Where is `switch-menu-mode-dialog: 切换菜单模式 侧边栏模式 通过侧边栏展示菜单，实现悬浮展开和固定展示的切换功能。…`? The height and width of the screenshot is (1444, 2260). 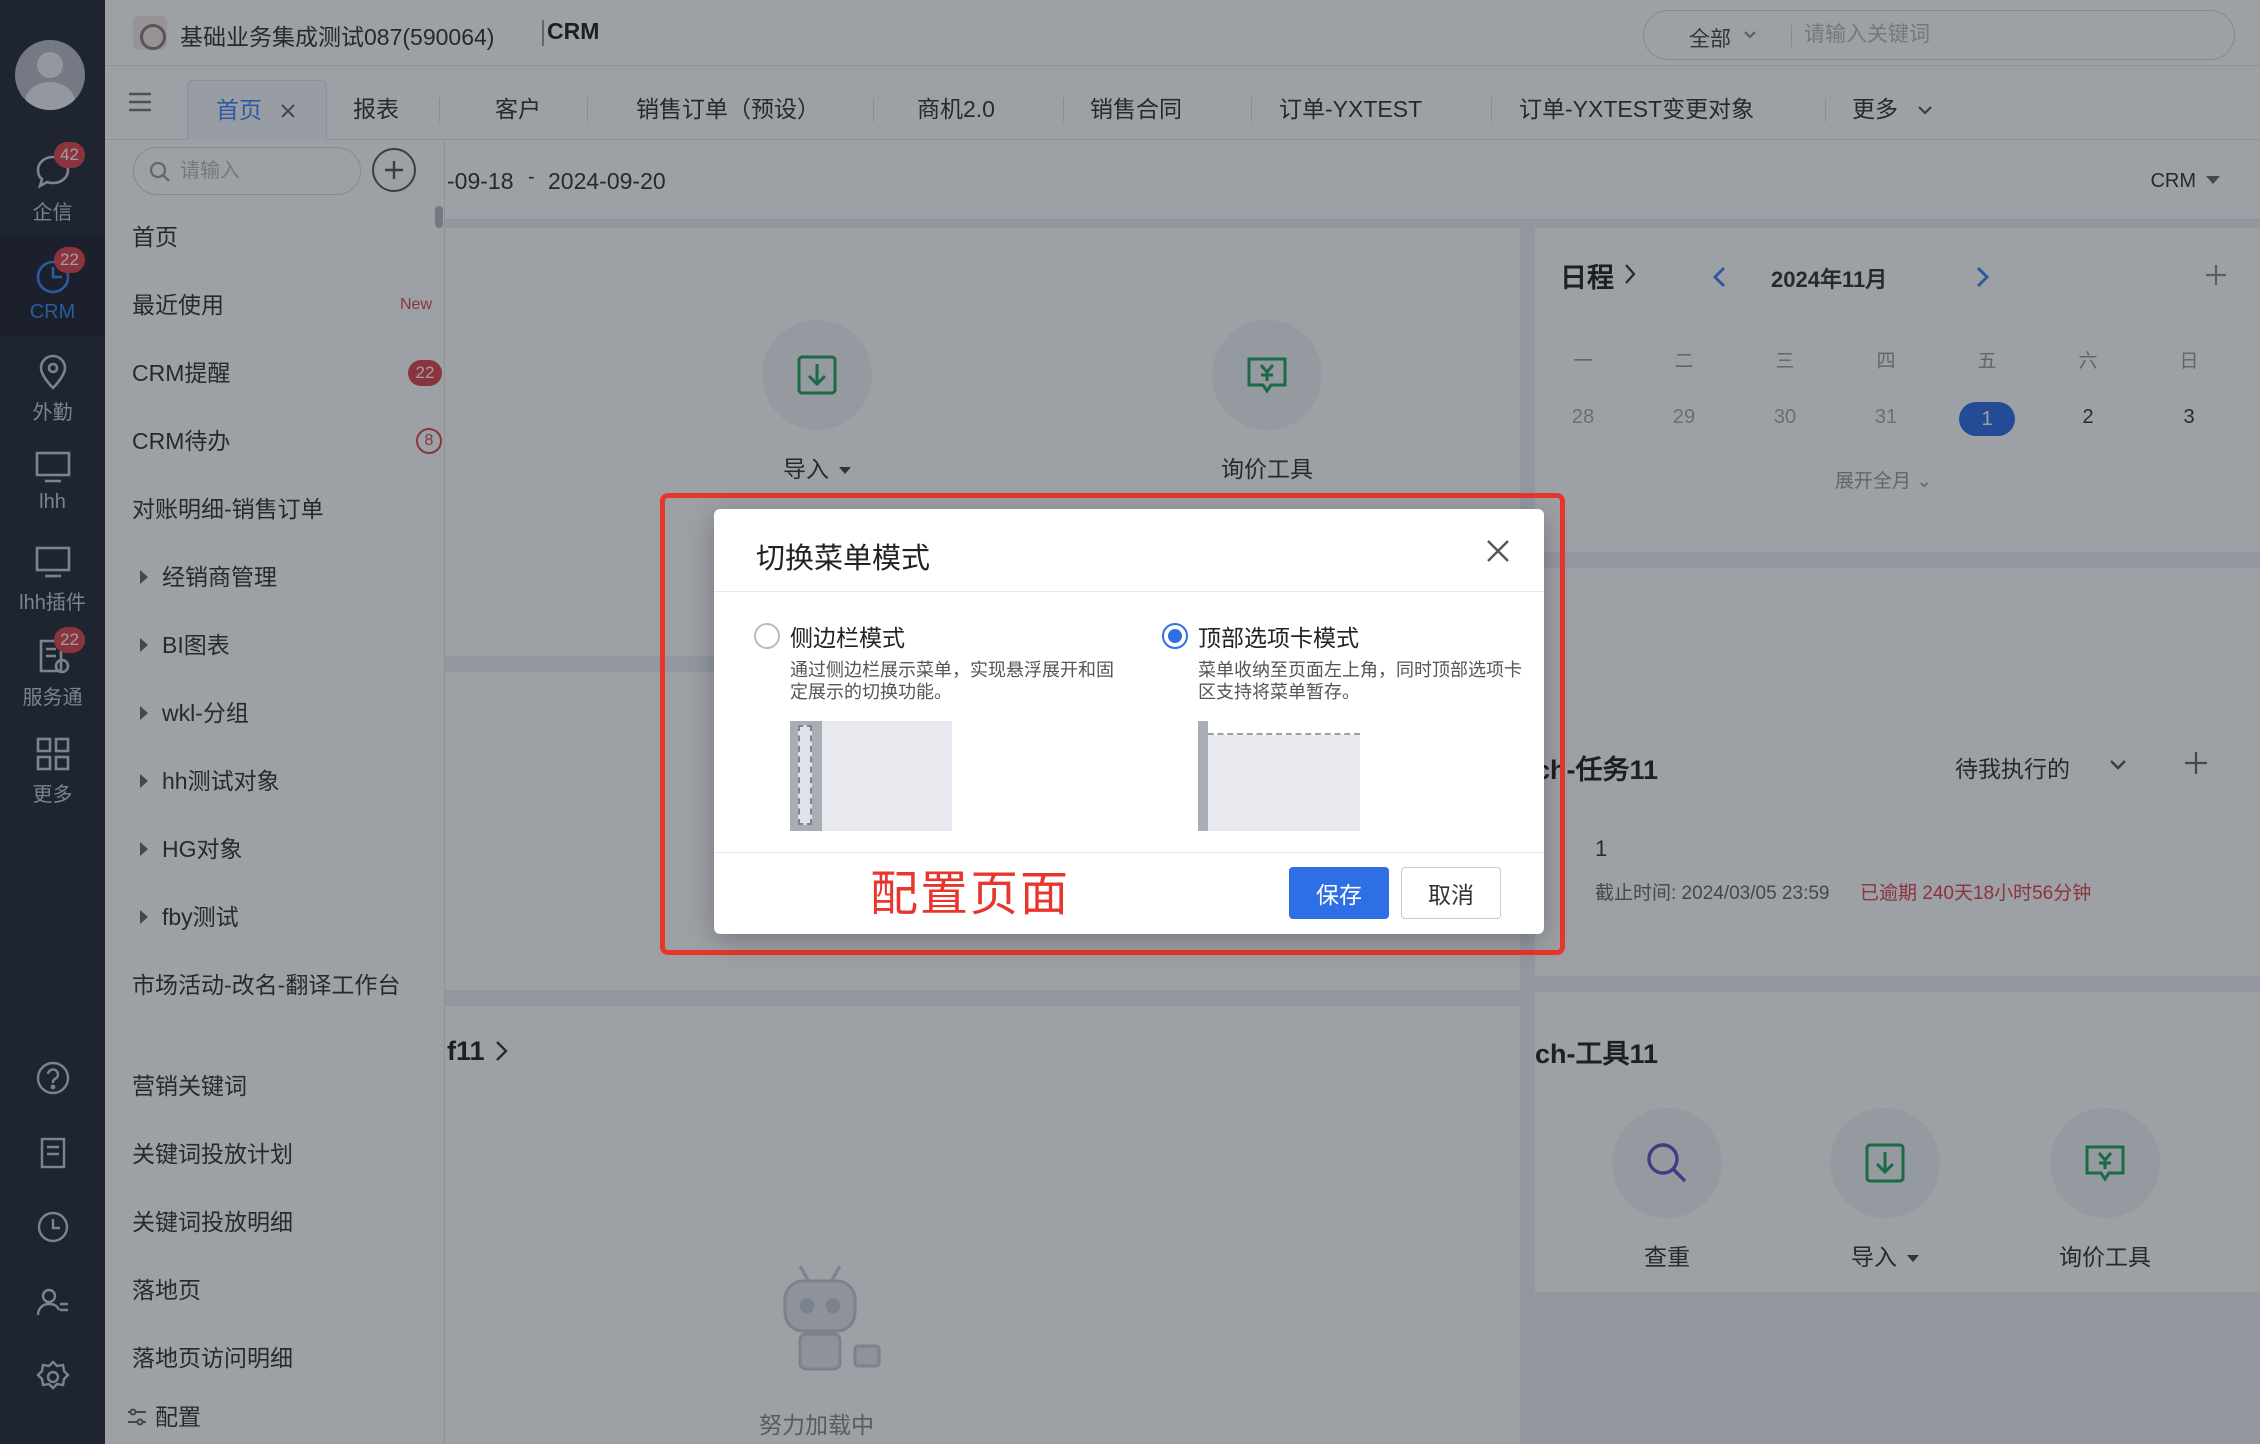 switch-menu-mode-dialog: 切换菜单模式 侧边栏模式 通过侧边栏展示菜单，实现悬浮展开和固定展示的切换功能。… is located at coordinates (1129, 721).